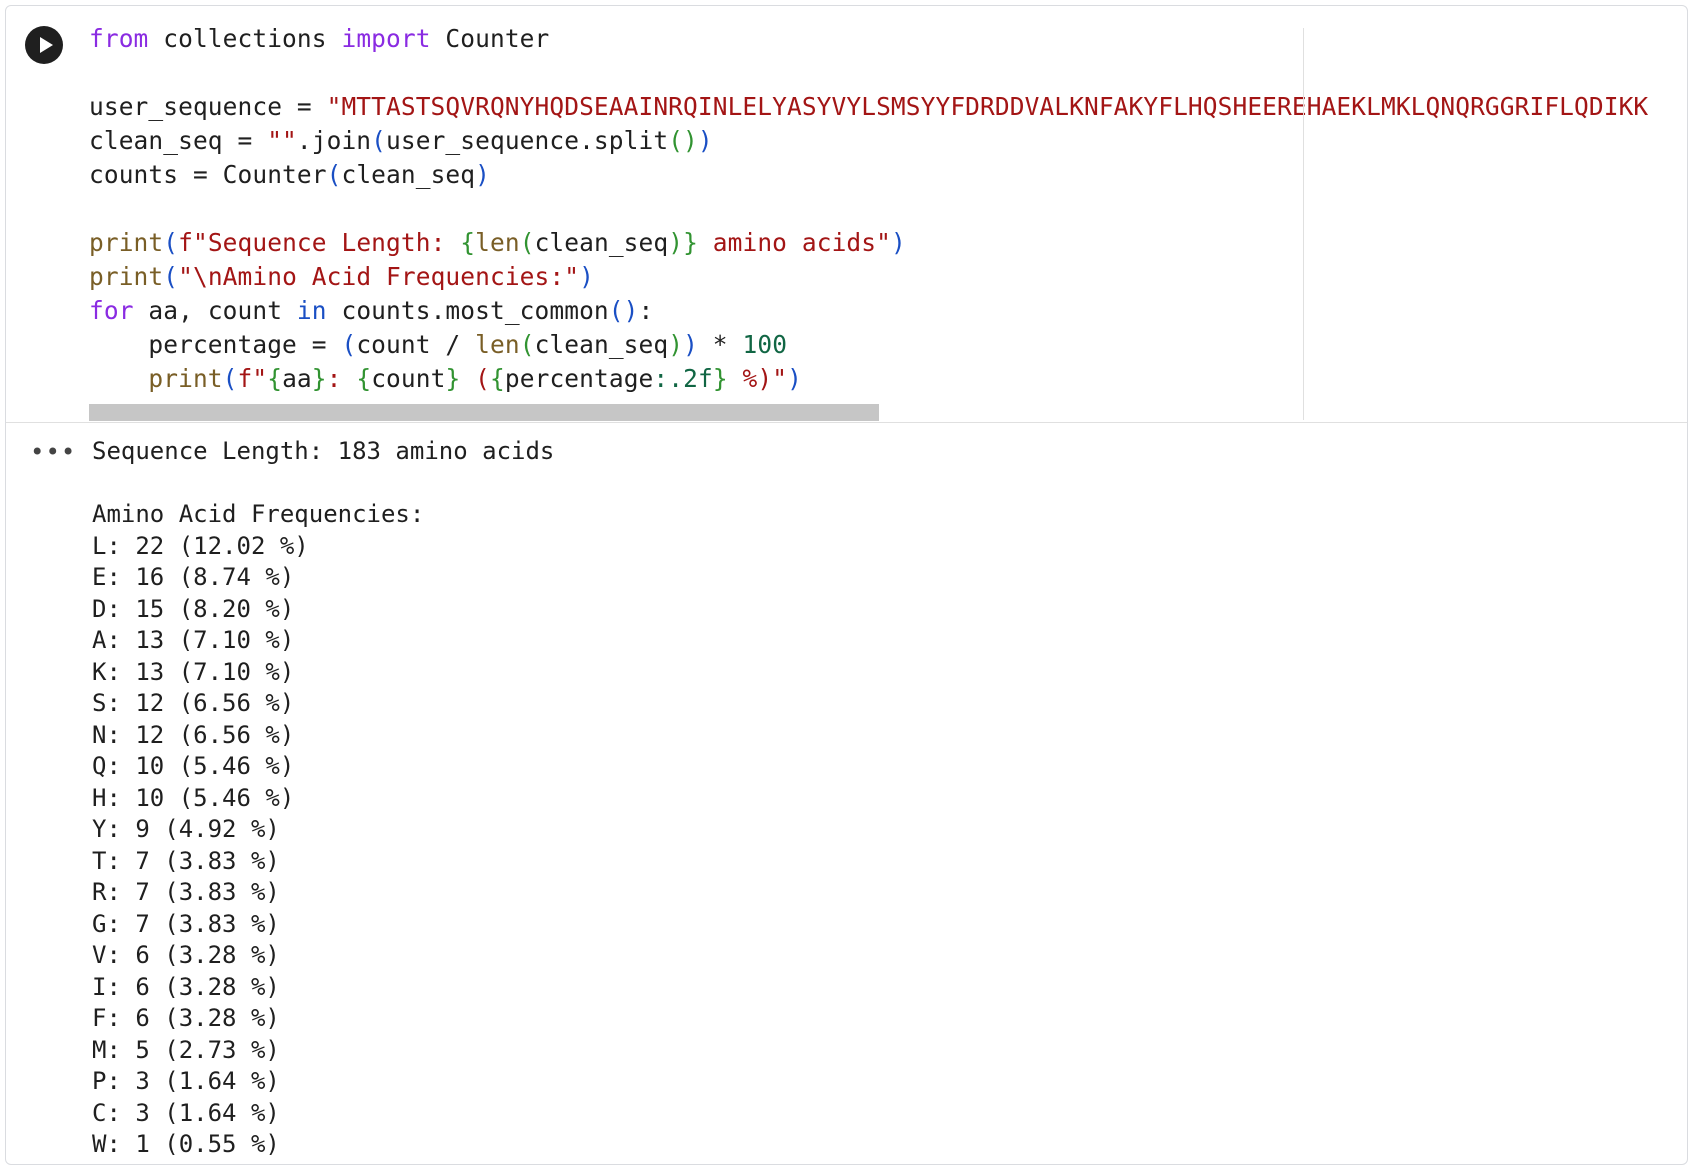 This screenshot has height=1170, width=1694. Describe the element at coordinates (416, 344) in the screenshot. I see `expr-count: count /` at that location.